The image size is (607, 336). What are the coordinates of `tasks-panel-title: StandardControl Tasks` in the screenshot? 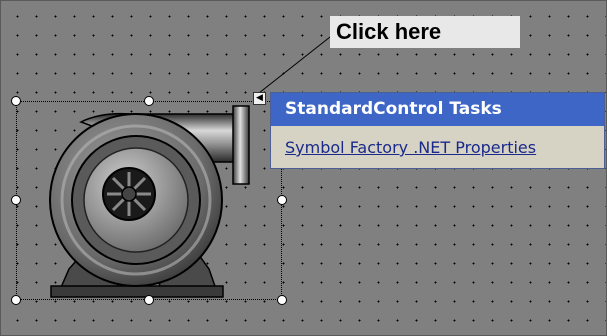 It's located at (437, 109).